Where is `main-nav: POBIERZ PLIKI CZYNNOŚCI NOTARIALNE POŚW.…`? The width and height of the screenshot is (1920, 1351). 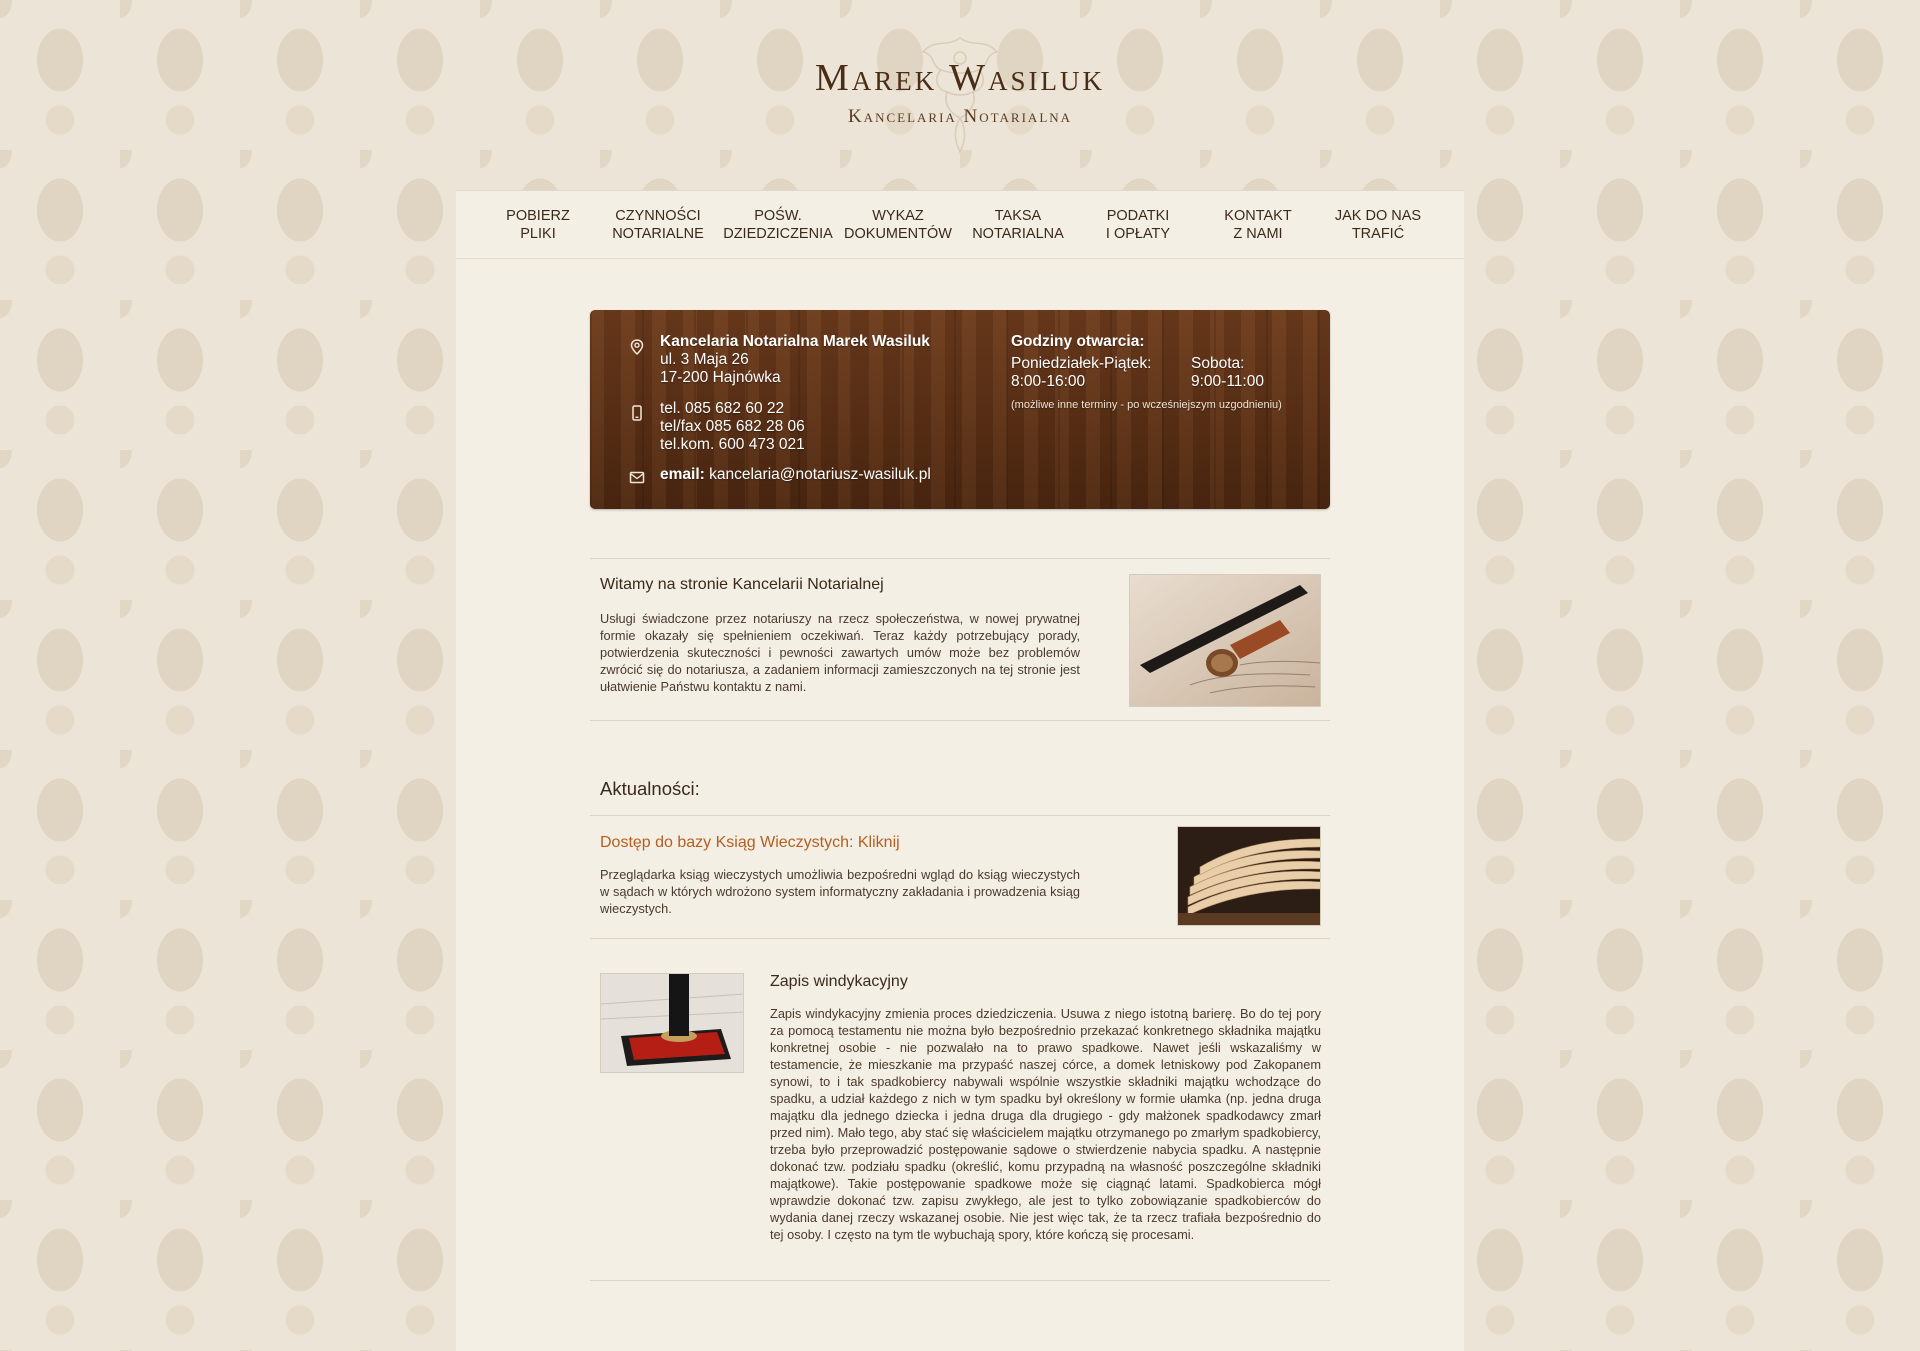 main-nav: POBIERZ PLIKI CZYNNOŚCI NOTARIALNE POŚW.… is located at coordinates (960, 224).